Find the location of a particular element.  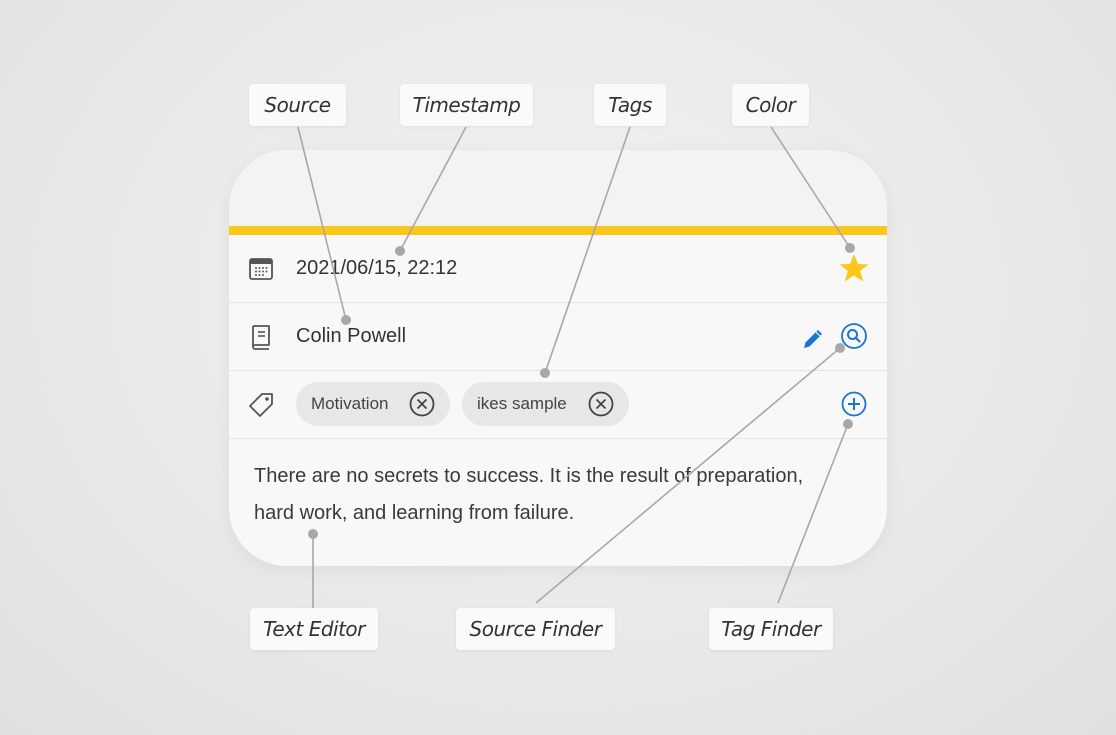

callout-source-finder: Source Finder is located at coordinates (535, 629).